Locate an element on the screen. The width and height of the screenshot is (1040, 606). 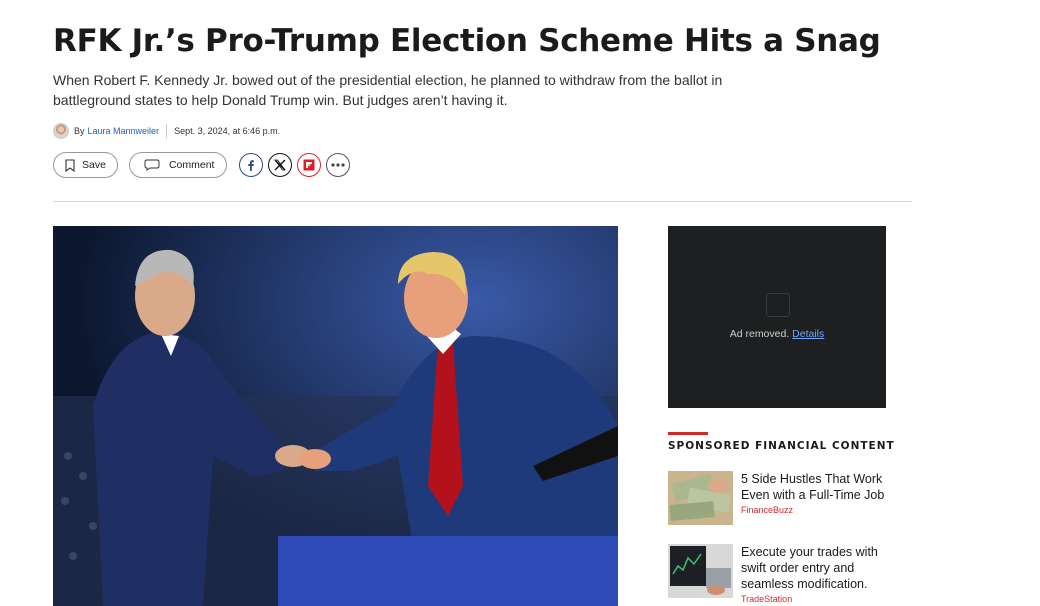
author-avatar is located at coordinates (61, 131).